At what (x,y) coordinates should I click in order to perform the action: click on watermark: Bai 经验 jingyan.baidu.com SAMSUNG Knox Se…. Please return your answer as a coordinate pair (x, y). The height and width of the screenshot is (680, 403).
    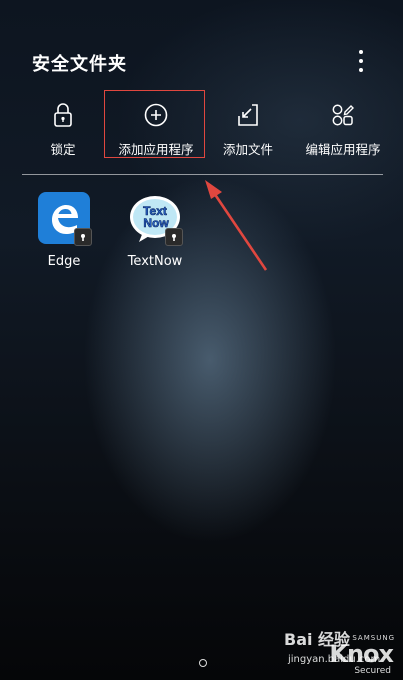
    Looking at the image, I should click on (341, 649).